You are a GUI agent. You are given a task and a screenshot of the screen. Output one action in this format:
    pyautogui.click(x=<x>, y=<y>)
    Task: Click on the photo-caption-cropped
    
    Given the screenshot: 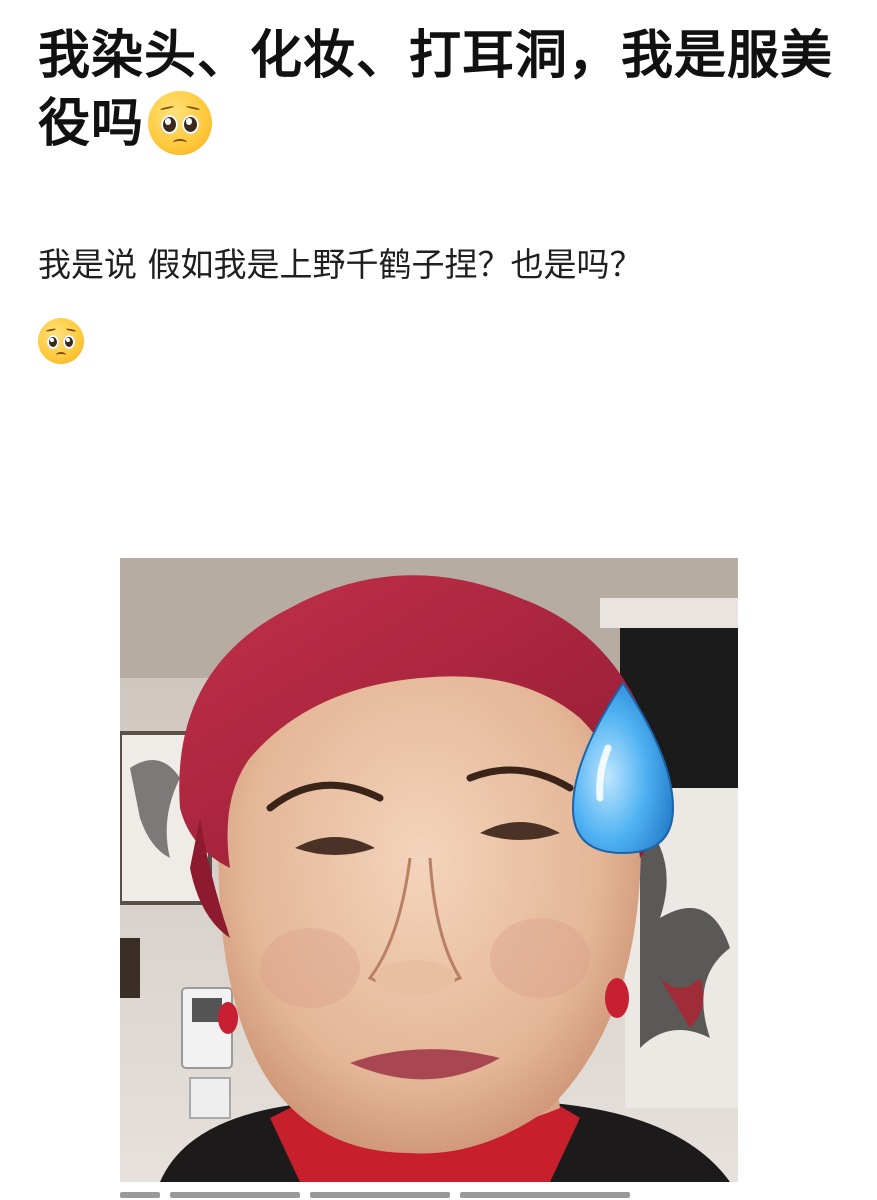 What is the action you would take?
    pyautogui.click(x=429, y=1193)
    